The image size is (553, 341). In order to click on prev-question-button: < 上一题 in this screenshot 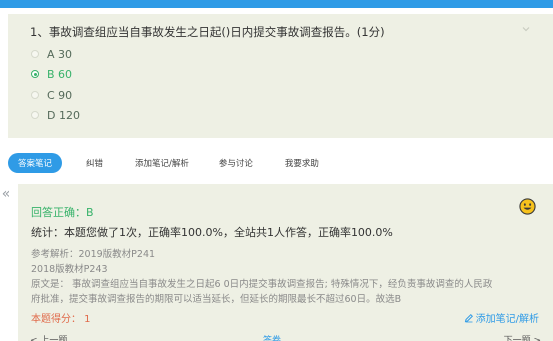, I will do `click(48, 337)`.